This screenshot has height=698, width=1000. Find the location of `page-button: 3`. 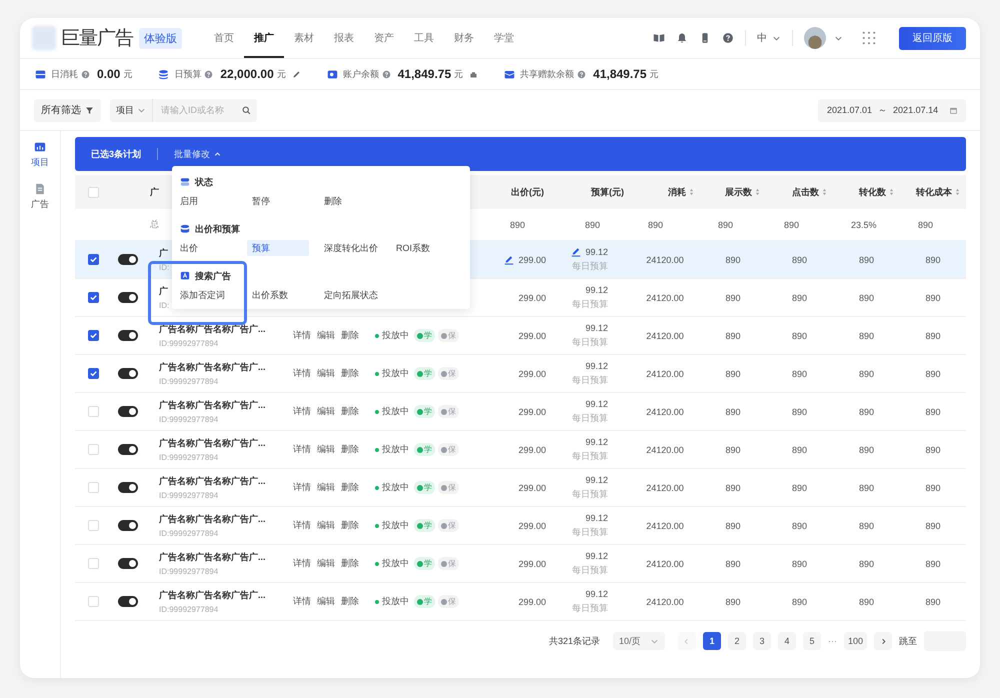

page-button: 3 is located at coordinates (761, 641).